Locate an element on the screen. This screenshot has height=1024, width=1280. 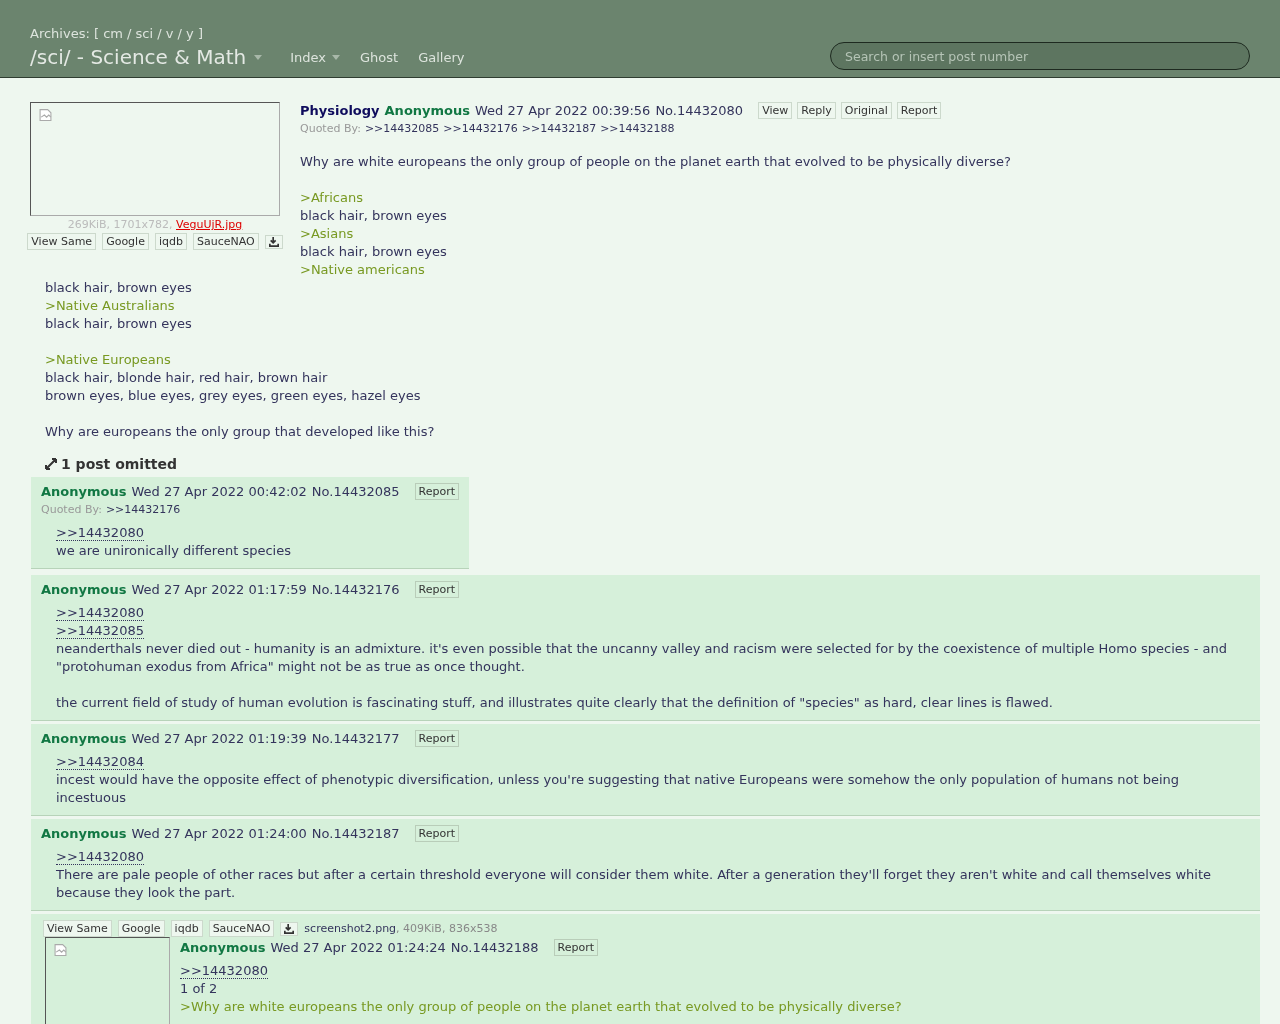
post-date: Wed 27 Apr 2022 01:24:00 is located at coordinates (219, 833).